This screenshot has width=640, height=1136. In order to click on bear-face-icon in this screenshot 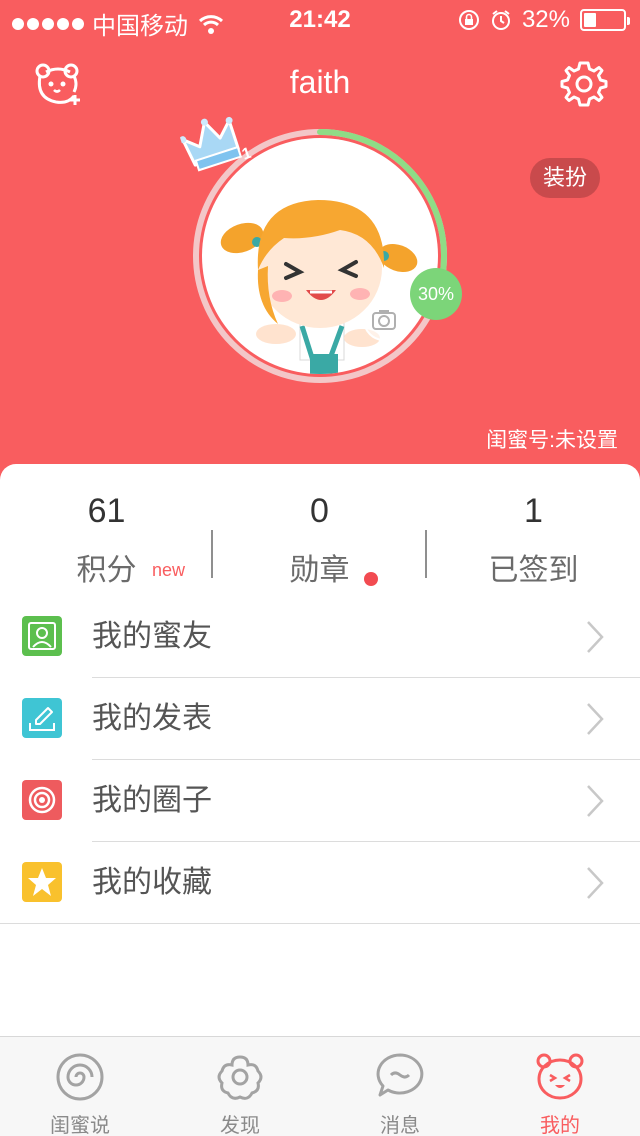, I will do `click(560, 1076)`.